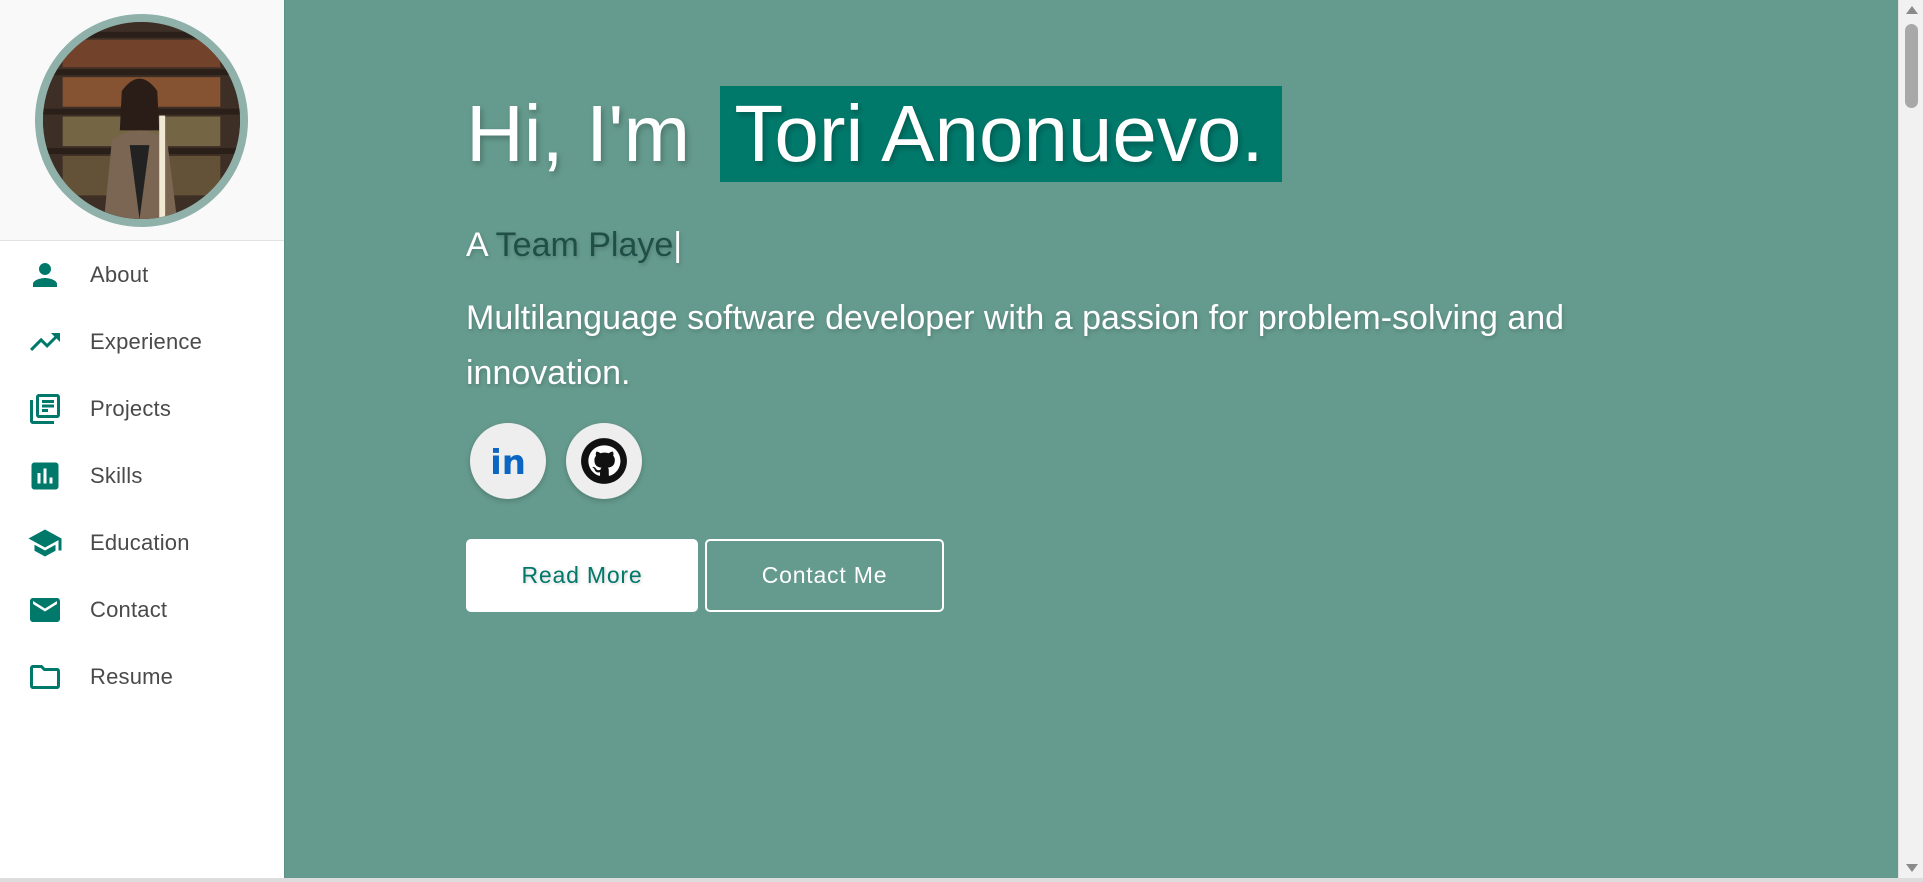  I want to click on svg-text: in, so click(508, 463).